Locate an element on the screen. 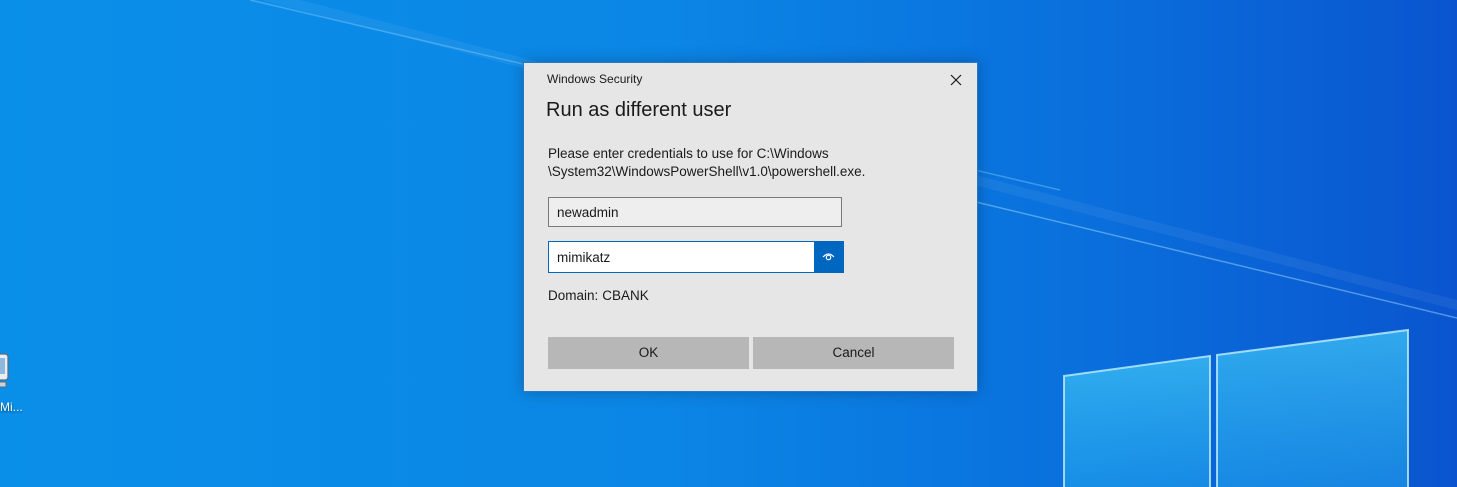  computer-icon is located at coordinates (4, 370).